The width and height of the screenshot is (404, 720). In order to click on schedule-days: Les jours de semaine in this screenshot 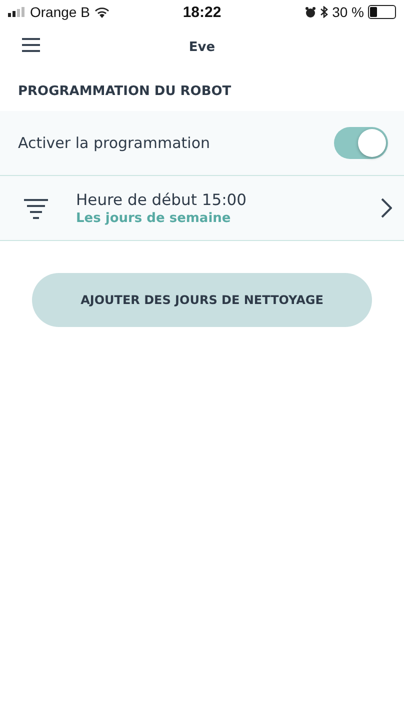, I will do `click(214, 218)`.